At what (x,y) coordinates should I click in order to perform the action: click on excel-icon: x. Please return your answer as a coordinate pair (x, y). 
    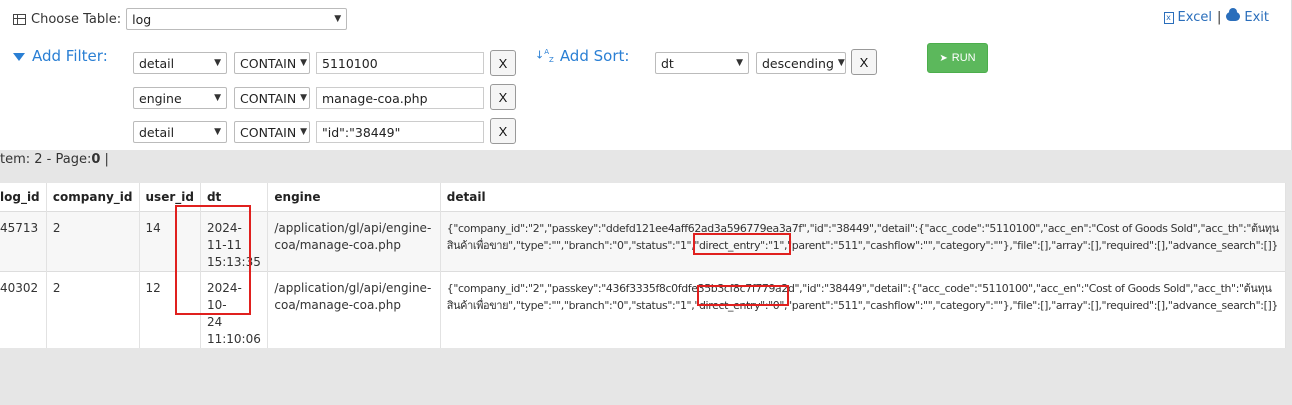
    Looking at the image, I should click on (1168, 17).